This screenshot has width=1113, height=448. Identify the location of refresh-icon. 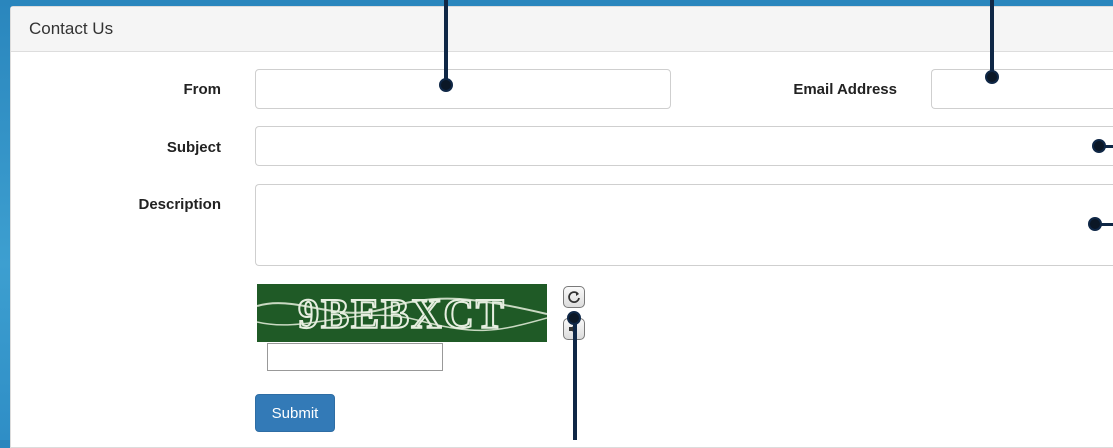
(574, 297).